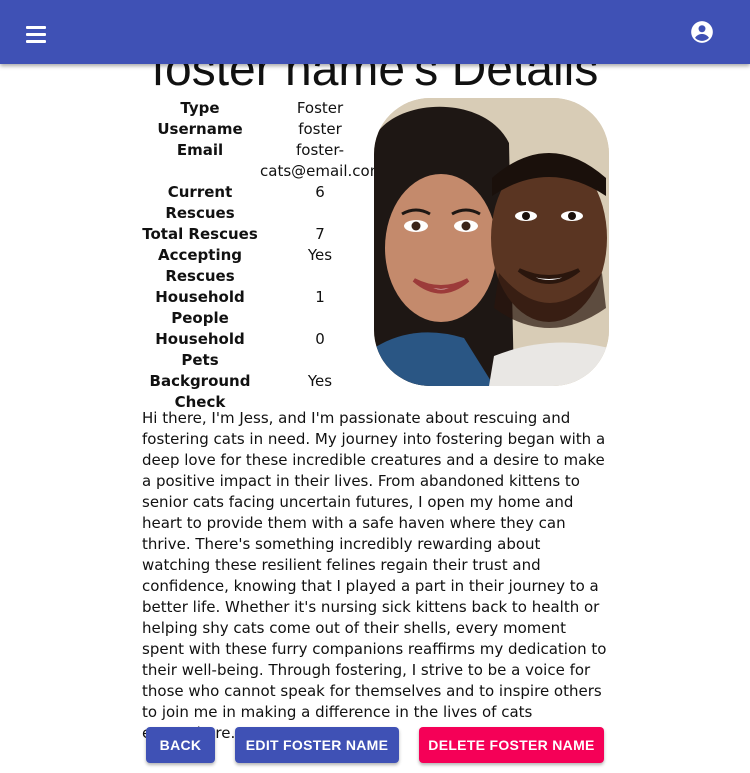 This screenshot has height=773, width=750. Describe the element at coordinates (200, 307) in the screenshot. I see `detail-label: Household People` at that location.